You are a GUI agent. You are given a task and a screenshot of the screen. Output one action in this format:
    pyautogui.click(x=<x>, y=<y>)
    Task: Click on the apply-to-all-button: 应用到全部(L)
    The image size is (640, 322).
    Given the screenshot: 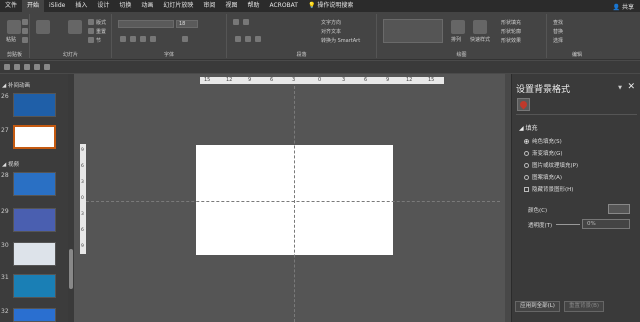 What is the action you would take?
    pyautogui.click(x=537, y=306)
    